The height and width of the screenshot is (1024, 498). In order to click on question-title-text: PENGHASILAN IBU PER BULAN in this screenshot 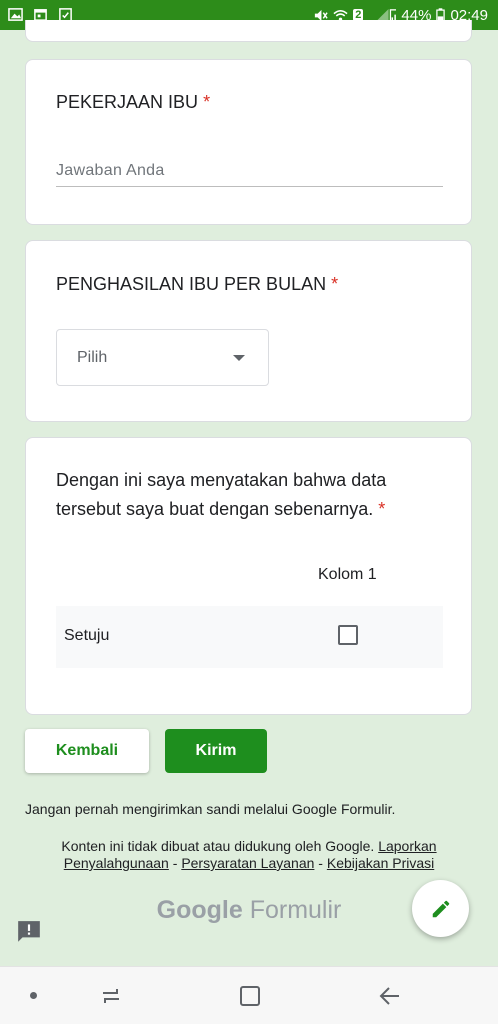, I will do `click(191, 284)`.